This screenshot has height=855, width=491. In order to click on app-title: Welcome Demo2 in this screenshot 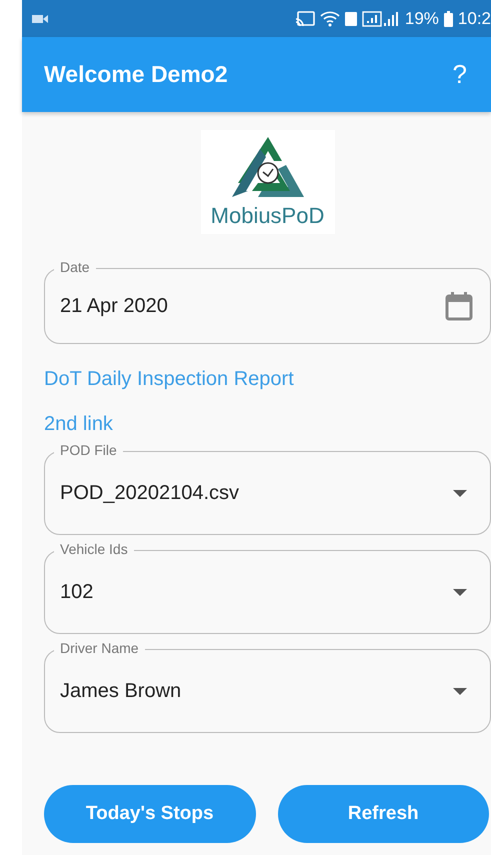, I will do `click(136, 74)`.